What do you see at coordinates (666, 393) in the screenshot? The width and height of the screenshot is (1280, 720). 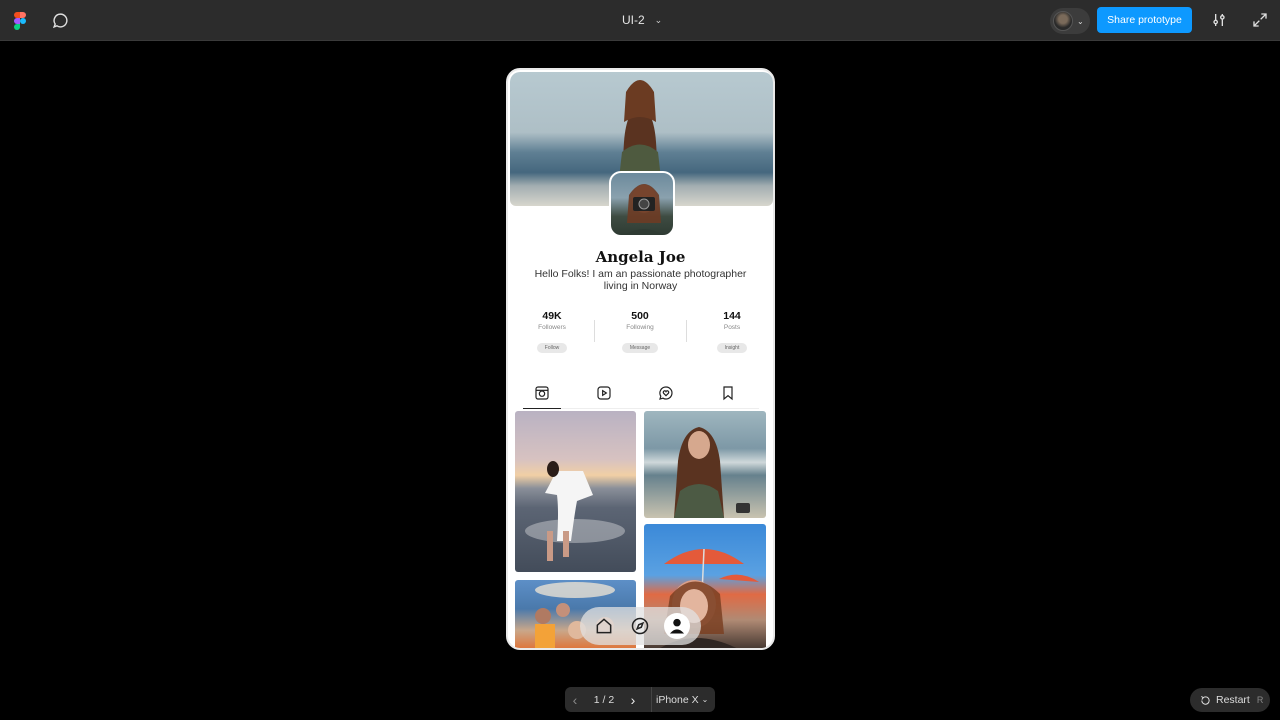 I see `chat-heart-icon` at bounding box center [666, 393].